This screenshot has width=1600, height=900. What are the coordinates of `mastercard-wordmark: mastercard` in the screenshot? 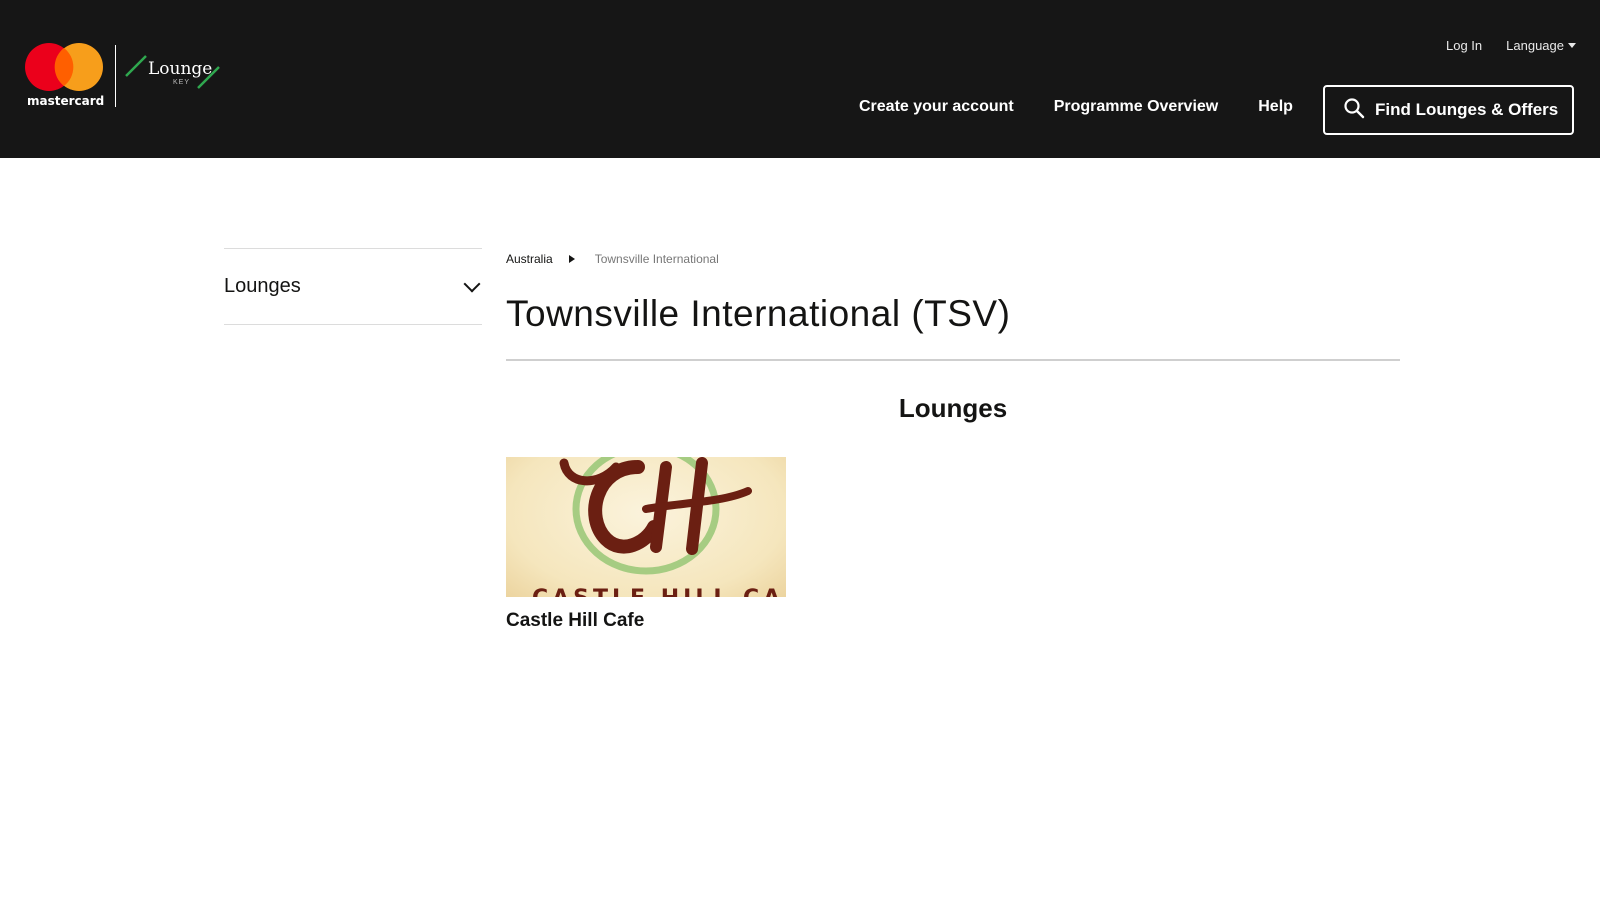 It's located at (66, 101).